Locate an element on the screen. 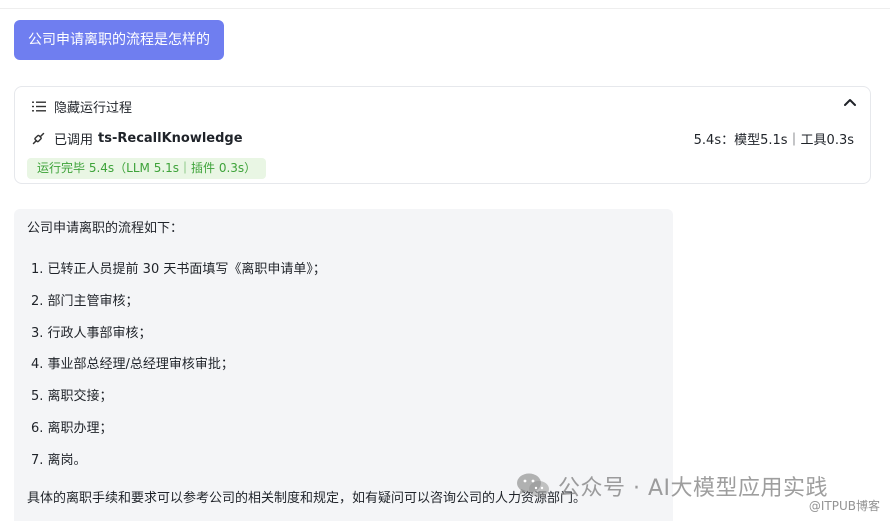 The height and width of the screenshot is (521, 890). watermark: 公众号 · AI大模型应用实践 is located at coordinates (672, 486).